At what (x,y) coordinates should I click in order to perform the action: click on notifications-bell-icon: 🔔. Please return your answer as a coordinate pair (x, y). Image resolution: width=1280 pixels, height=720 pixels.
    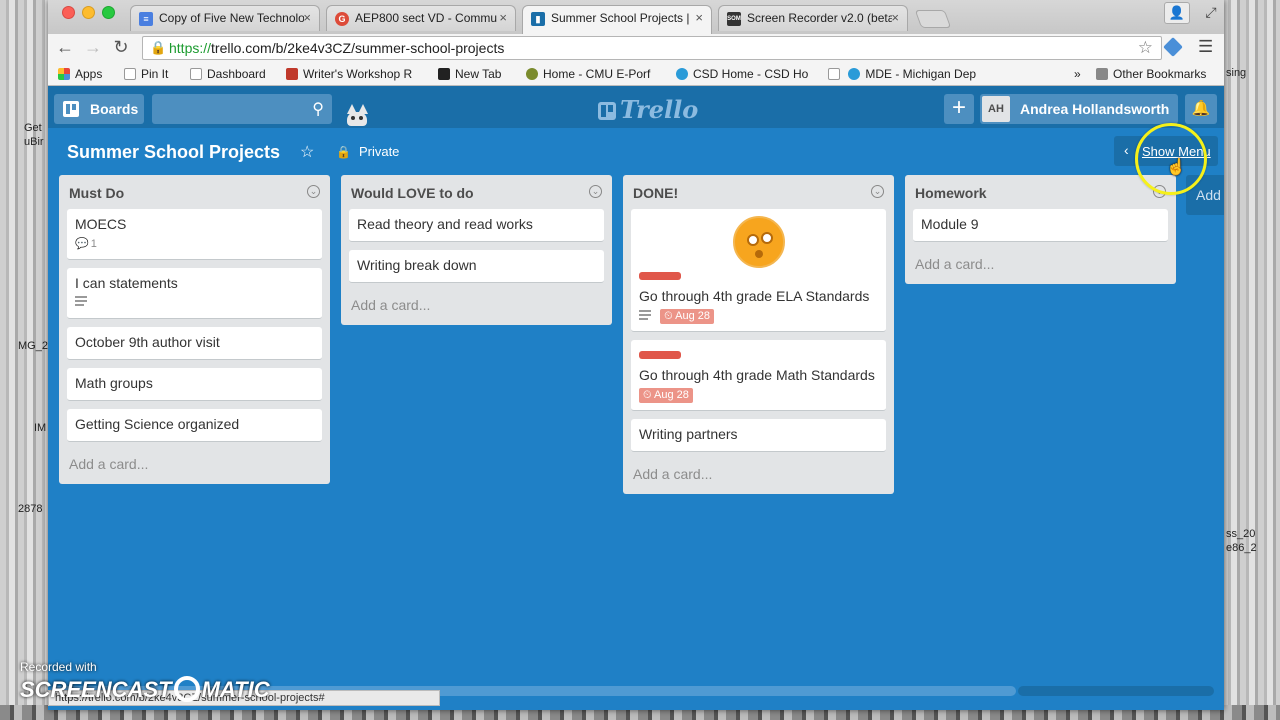
    Looking at the image, I should click on (1201, 109).